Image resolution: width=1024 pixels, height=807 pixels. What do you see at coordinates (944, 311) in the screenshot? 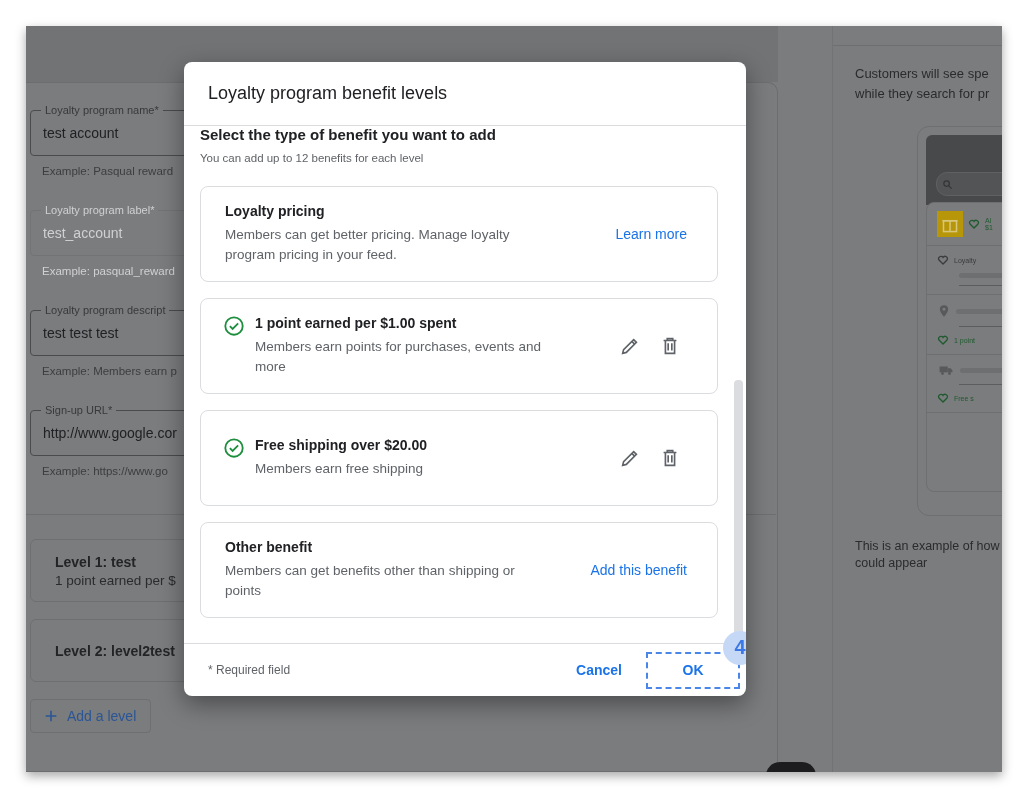
I see `map-pin-icon` at bounding box center [944, 311].